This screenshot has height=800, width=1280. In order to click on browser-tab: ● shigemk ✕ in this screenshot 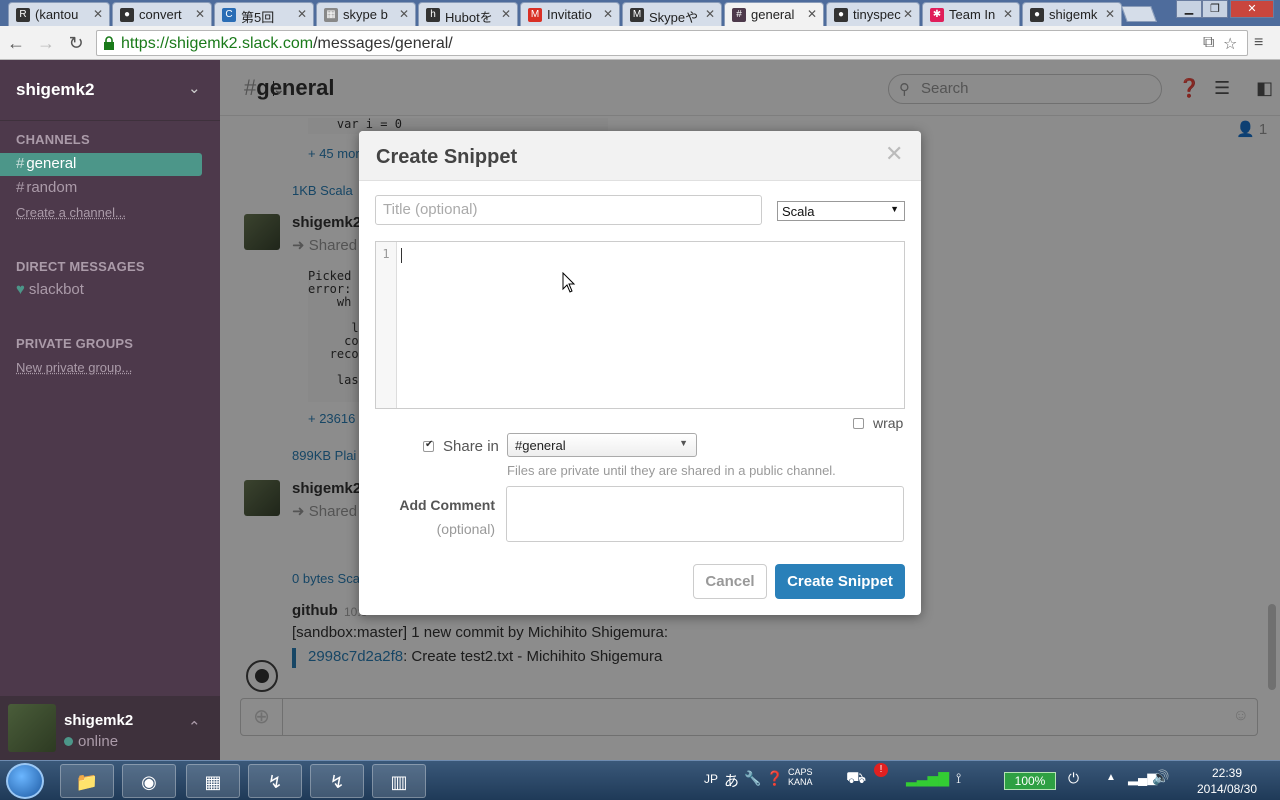, I will do `click(1072, 14)`.